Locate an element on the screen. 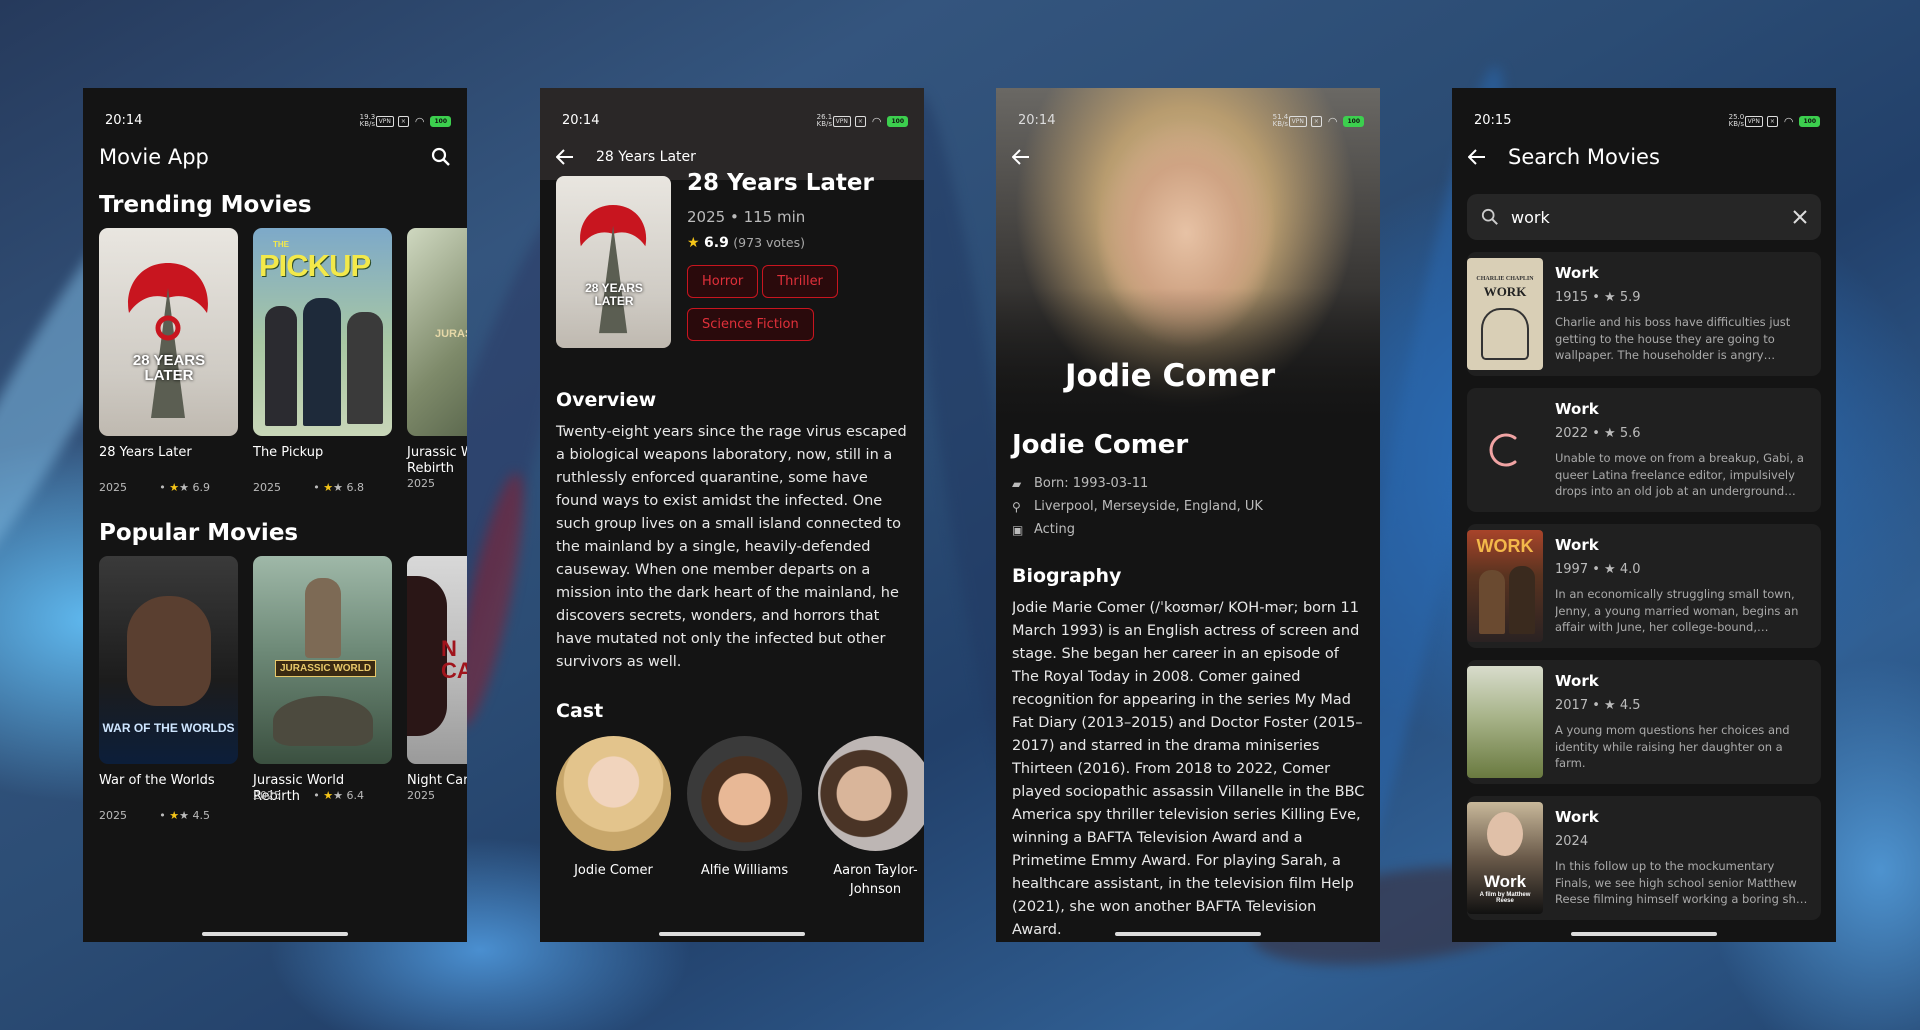 This screenshot has height=1030, width=1920. network-speed: 19.3 KB/s is located at coordinates (367, 120).